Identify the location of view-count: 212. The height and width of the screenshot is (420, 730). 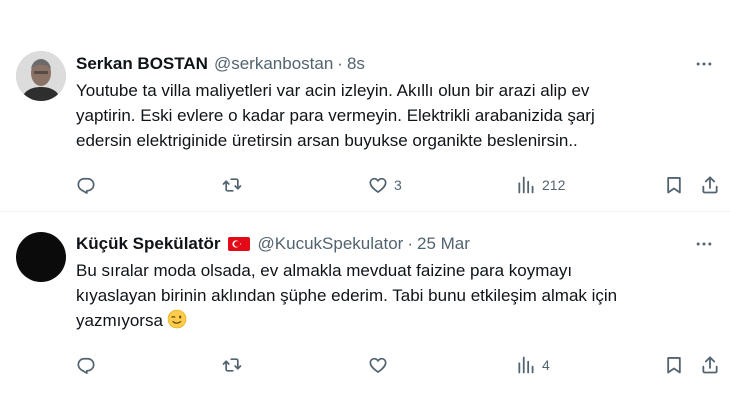
(554, 185).